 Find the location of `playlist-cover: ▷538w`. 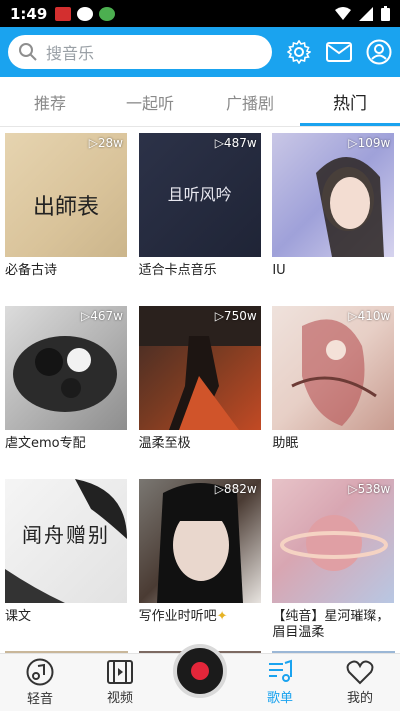

playlist-cover: ▷538w is located at coordinates (333, 541).